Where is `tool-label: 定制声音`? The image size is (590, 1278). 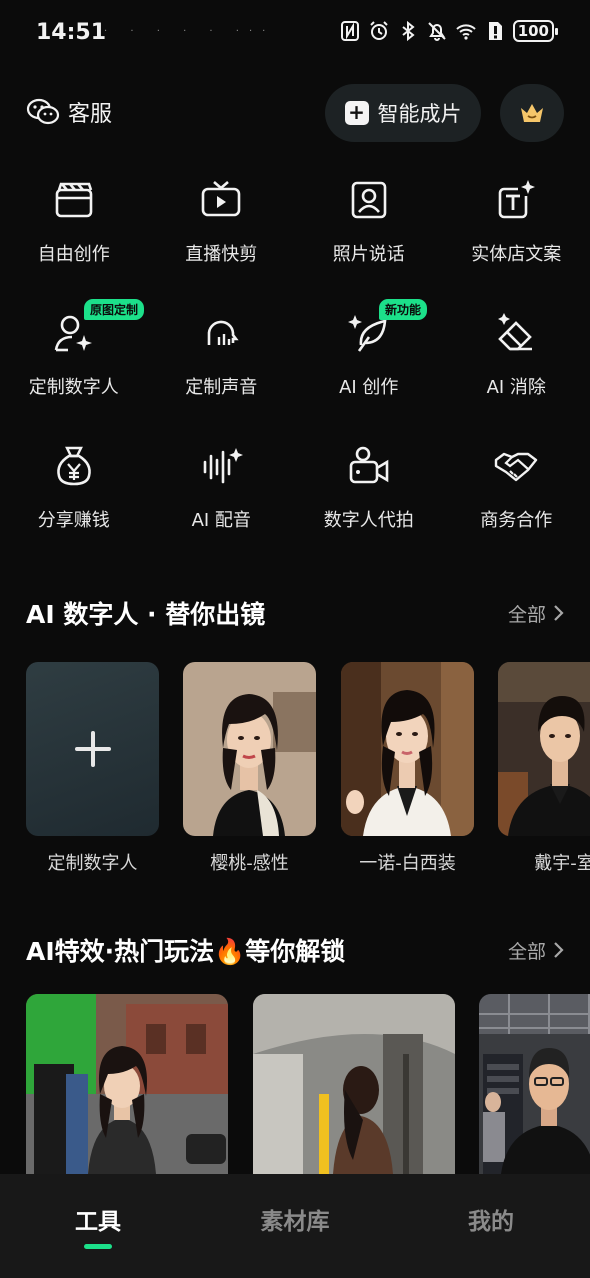 tool-label: 定制声音 is located at coordinates (221, 387).